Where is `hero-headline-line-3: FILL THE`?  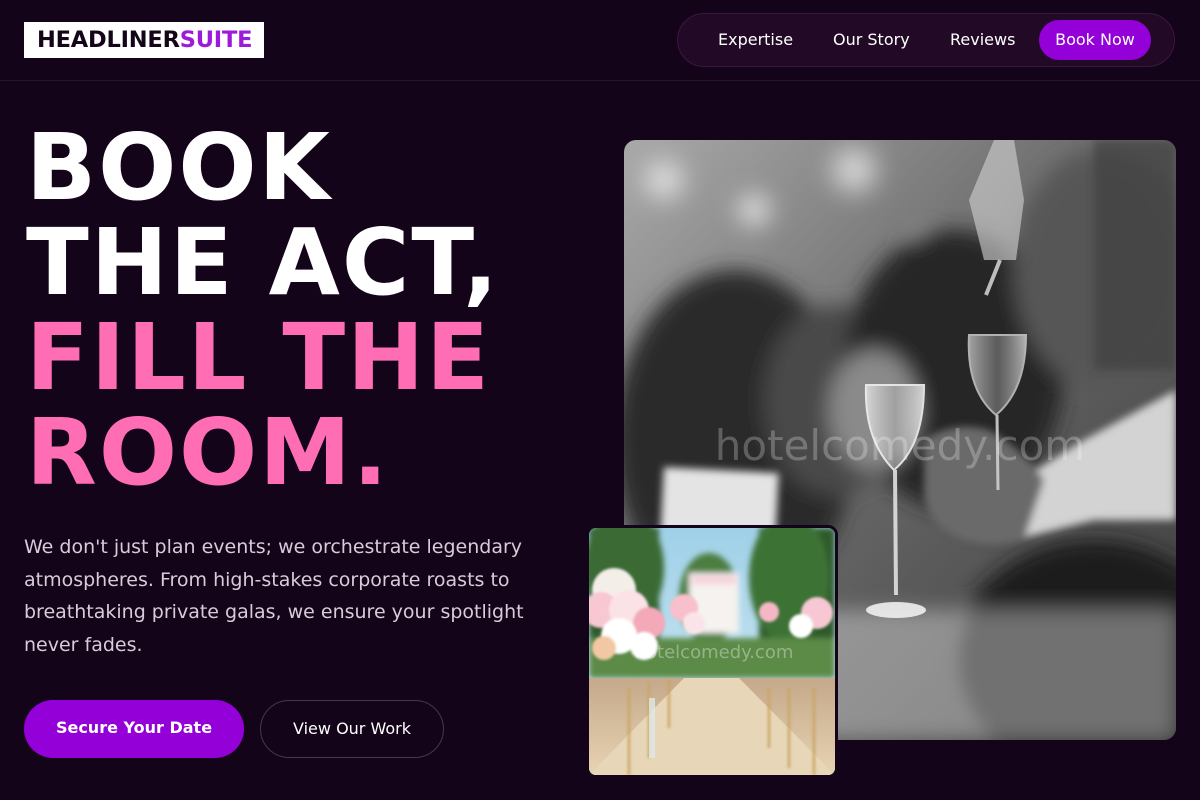
hero-headline-line-3: FILL THE is located at coordinates (258, 357).